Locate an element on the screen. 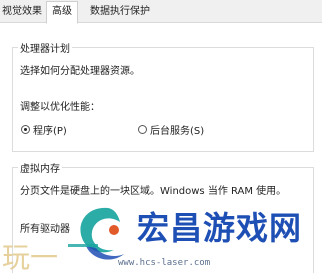 The image size is (322, 276). adjust-performance-label: 调整以优化性能： is located at coordinates (60, 107).